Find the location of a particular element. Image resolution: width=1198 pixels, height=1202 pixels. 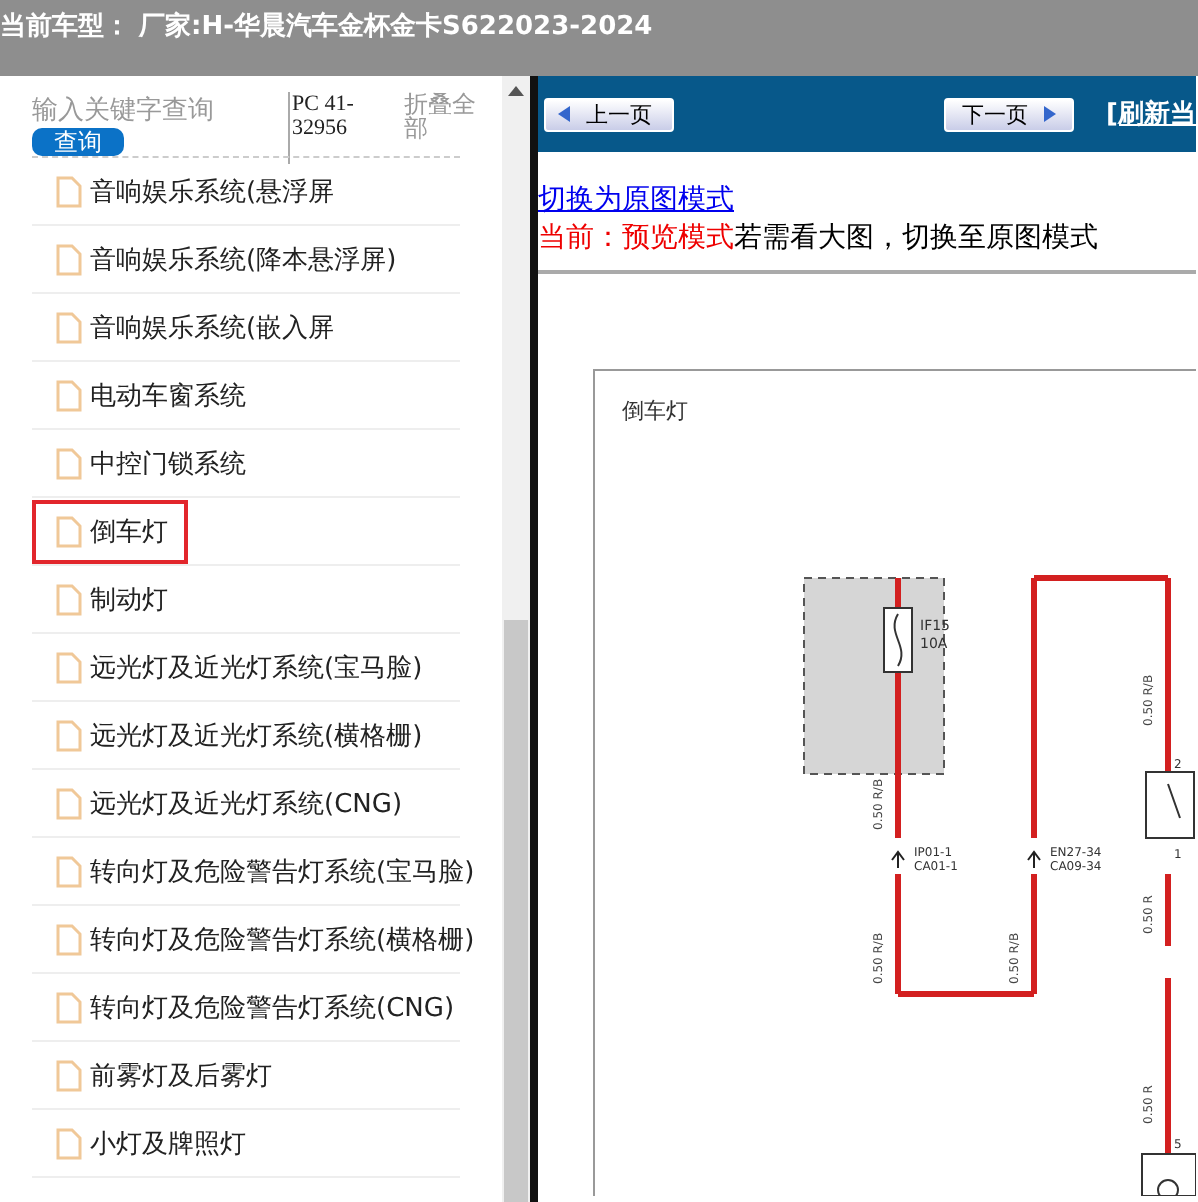

item-label: 小灯及牌照灯 is located at coordinates (168, 1144).